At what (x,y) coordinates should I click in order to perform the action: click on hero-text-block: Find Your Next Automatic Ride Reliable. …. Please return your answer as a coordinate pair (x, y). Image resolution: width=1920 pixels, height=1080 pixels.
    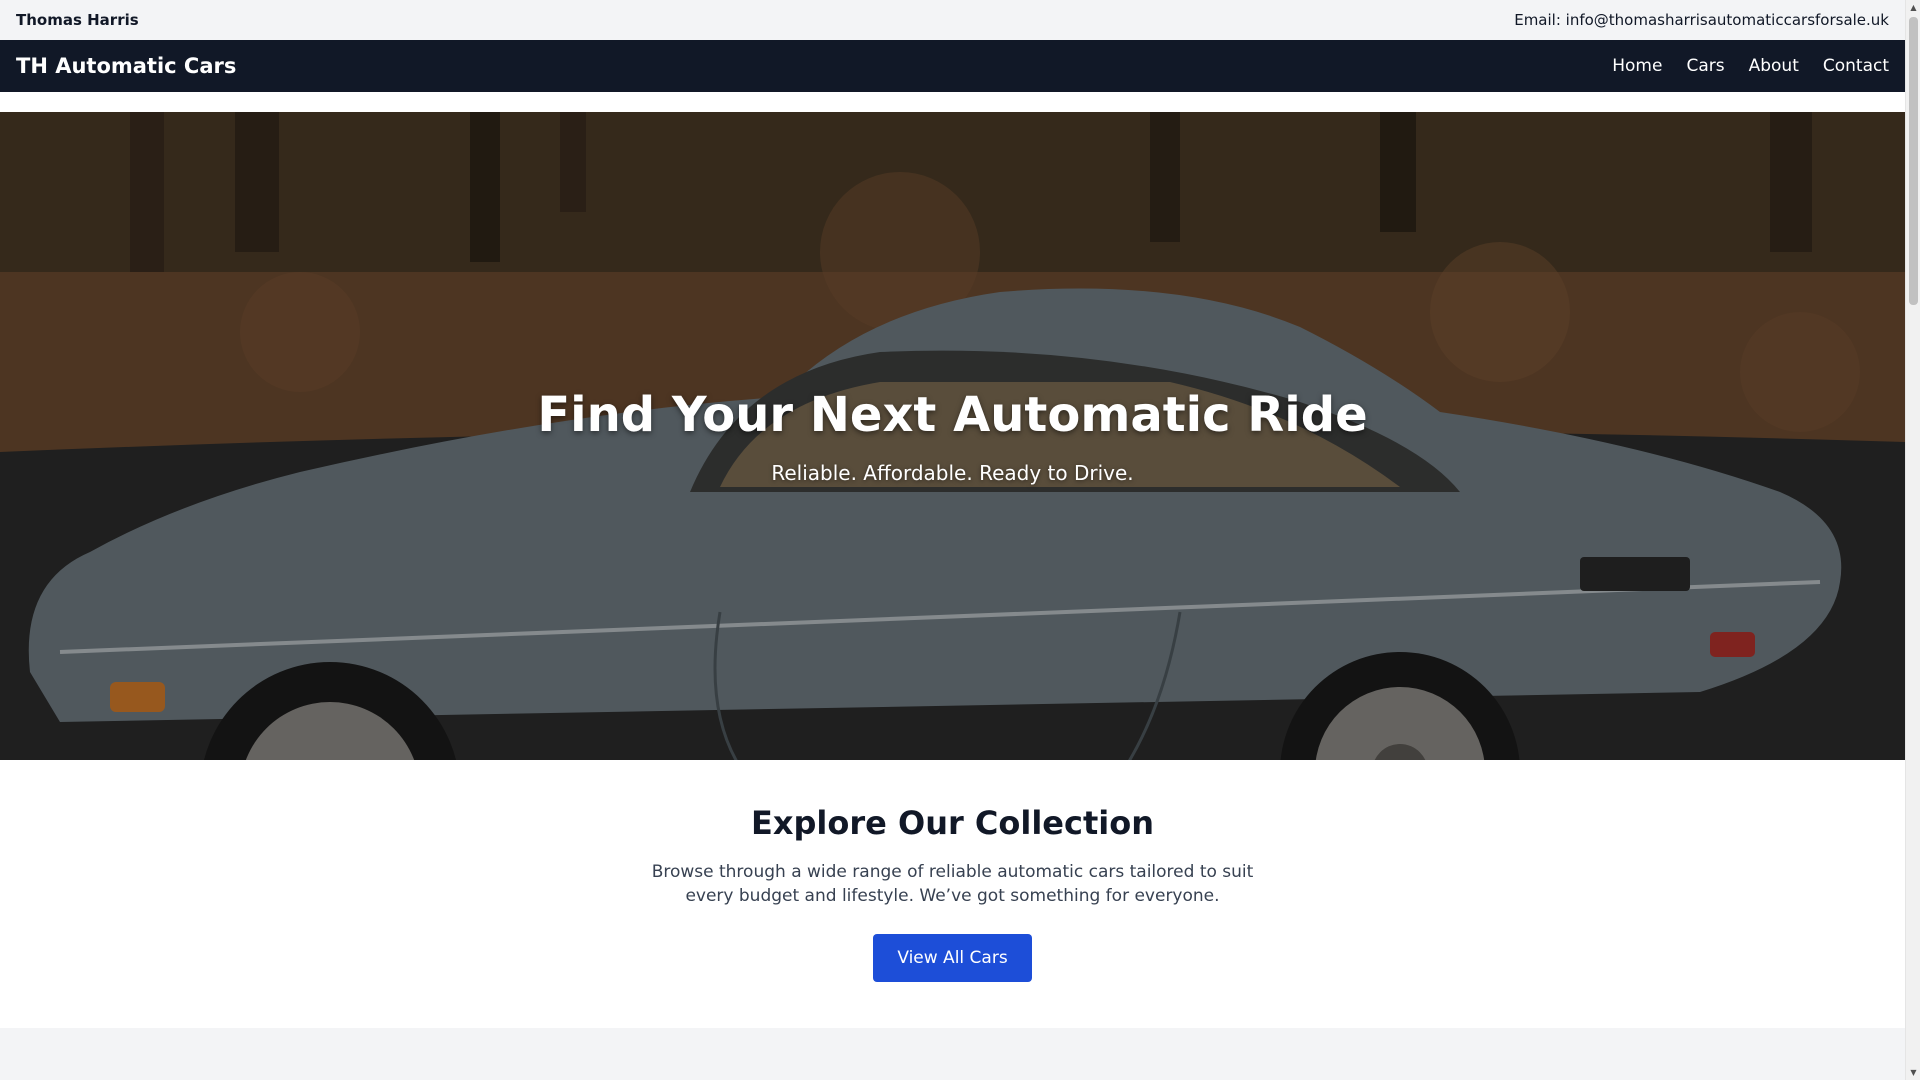
    Looking at the image, I should click on (952, 436).